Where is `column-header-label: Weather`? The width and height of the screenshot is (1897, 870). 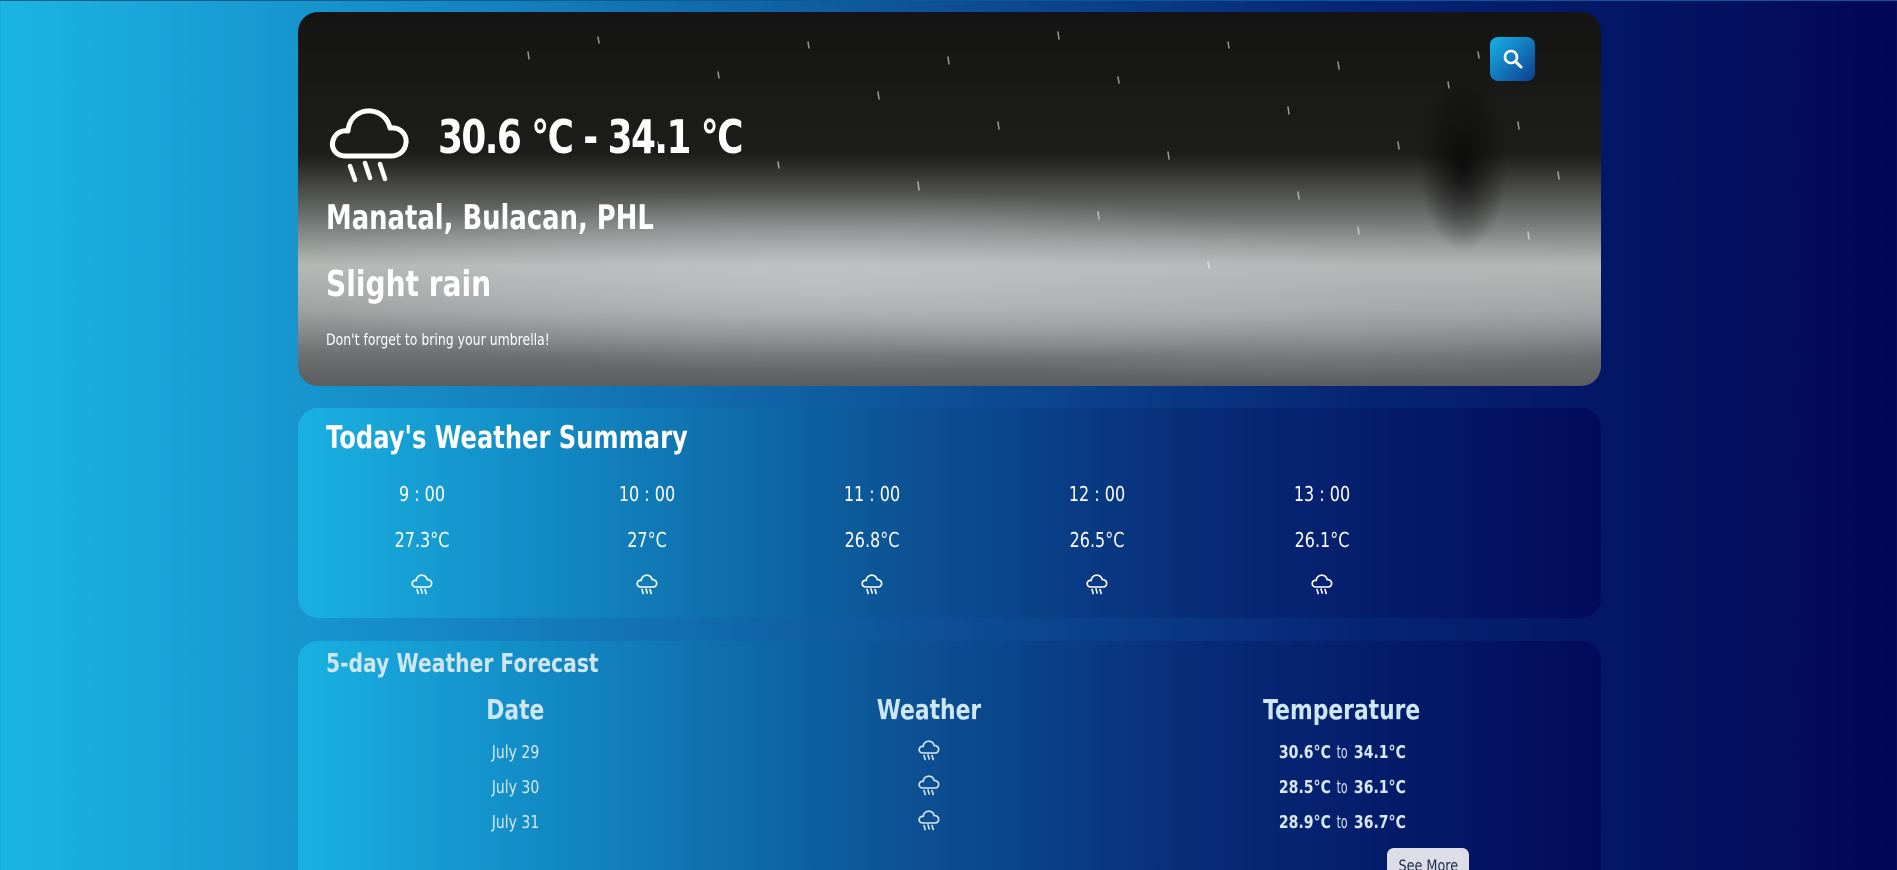
column-header-label: Weather is located at coordinates (929, 709).